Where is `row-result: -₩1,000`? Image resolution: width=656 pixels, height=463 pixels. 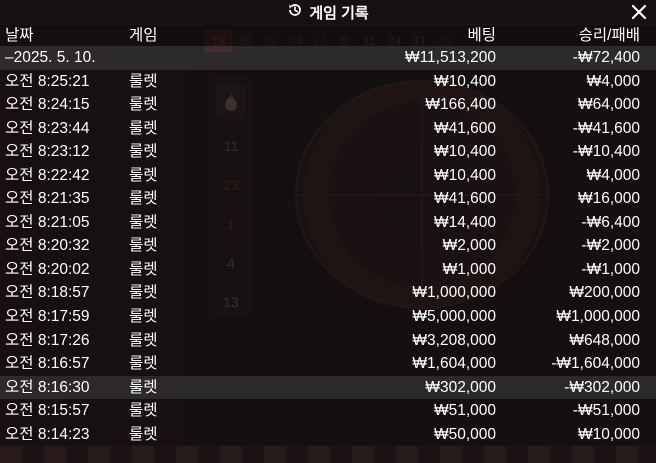
row-result: -₩1,000 is located at coordinates (610, 269).